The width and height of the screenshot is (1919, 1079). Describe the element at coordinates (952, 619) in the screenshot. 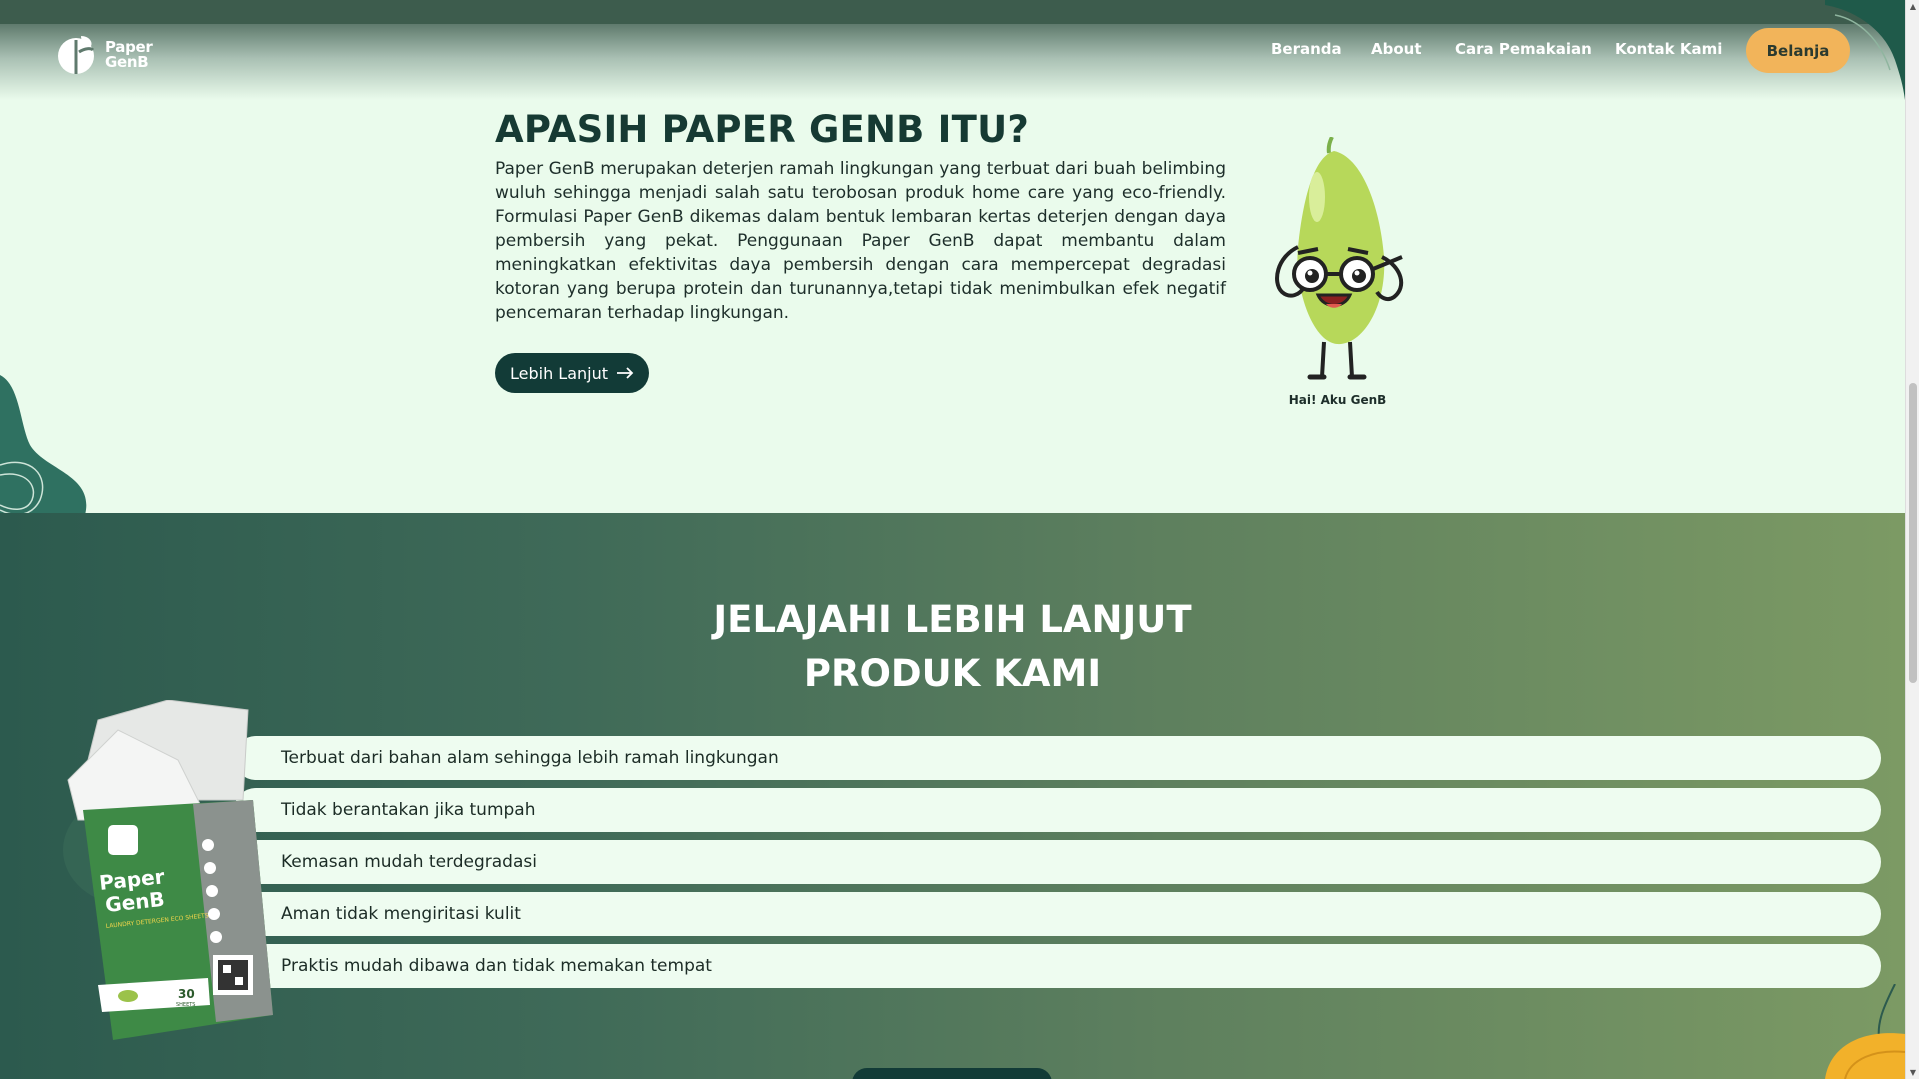

I see `explore-title-line1: JELAJAHI LEBIH LANJUT` at that location.